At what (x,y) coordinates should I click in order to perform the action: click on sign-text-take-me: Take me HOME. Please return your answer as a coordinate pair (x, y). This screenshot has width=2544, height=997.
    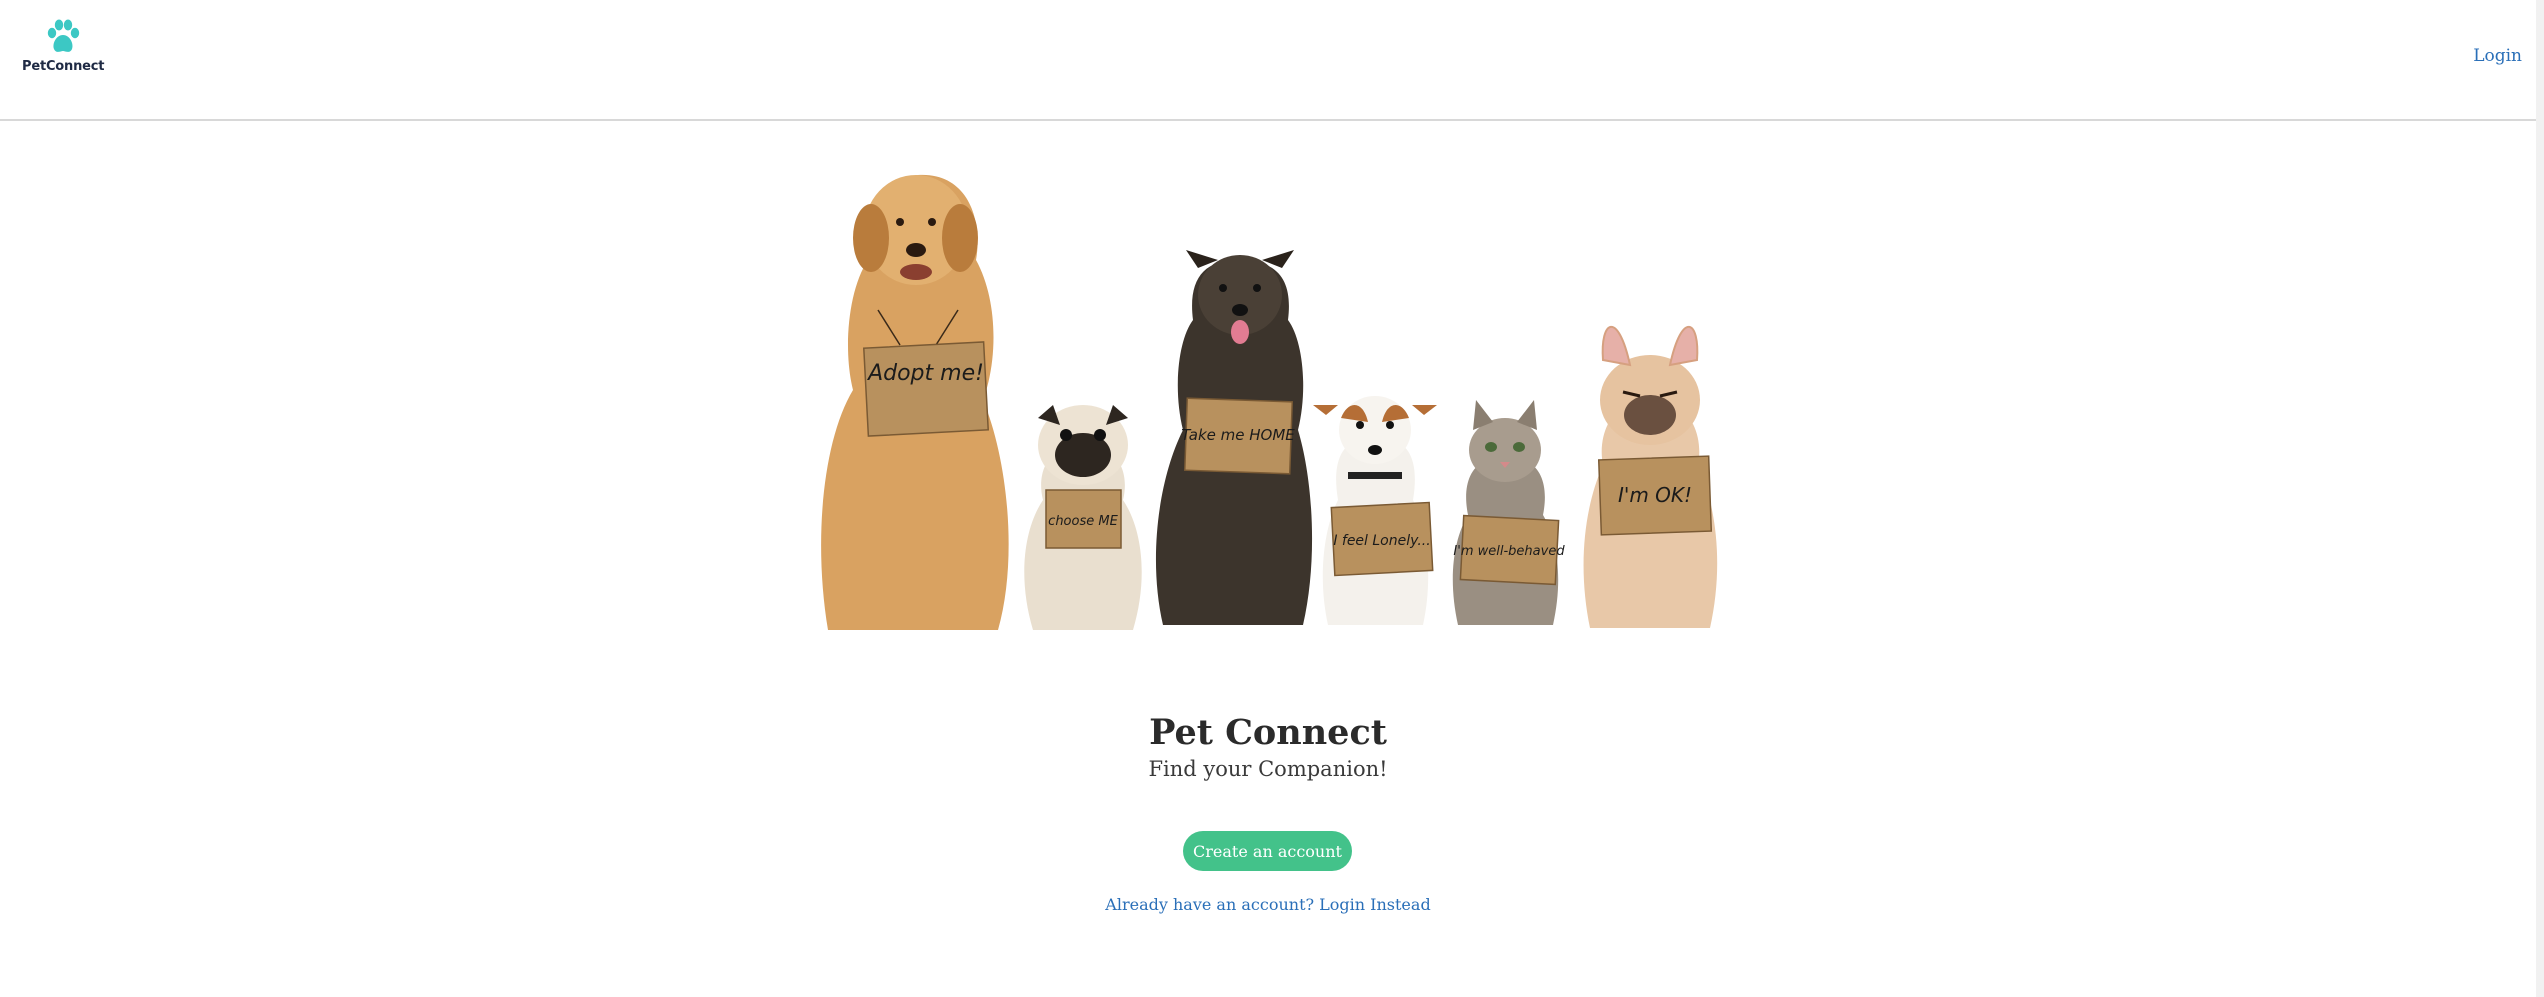
    Looking at the image, I should click on (1238, 435).